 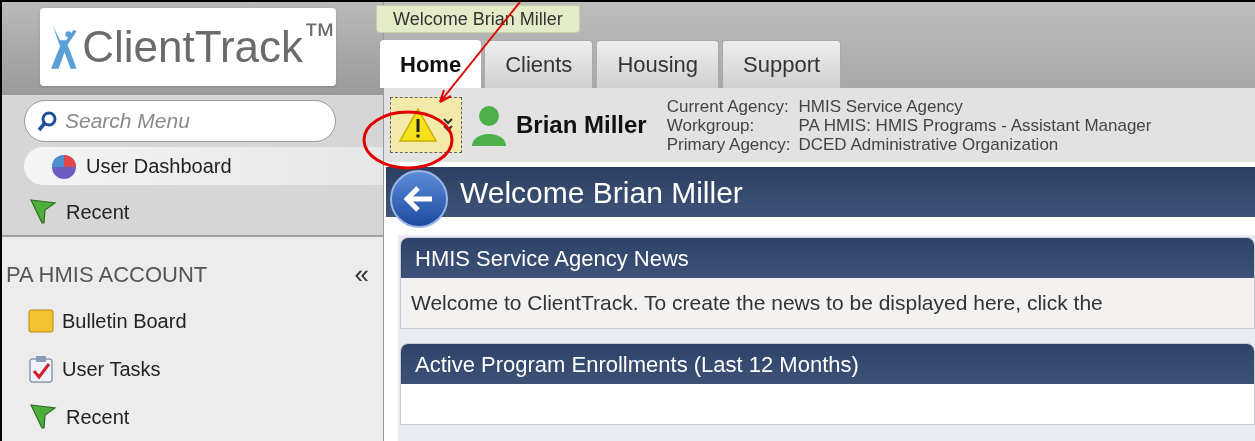 I want to click on back-button, so click(x=419, y=199).